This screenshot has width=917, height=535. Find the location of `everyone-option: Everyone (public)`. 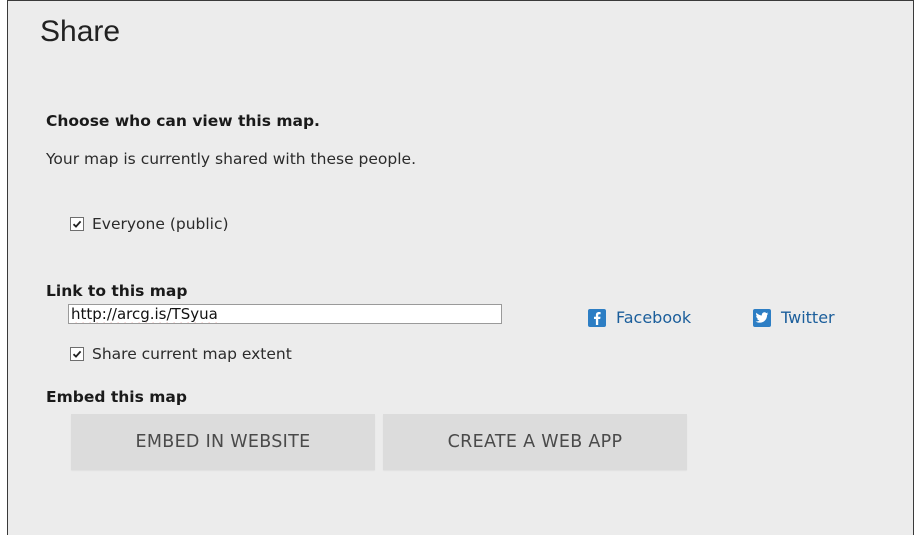

everyone-option: Everyone (public) is located at coordinates (149, 224).